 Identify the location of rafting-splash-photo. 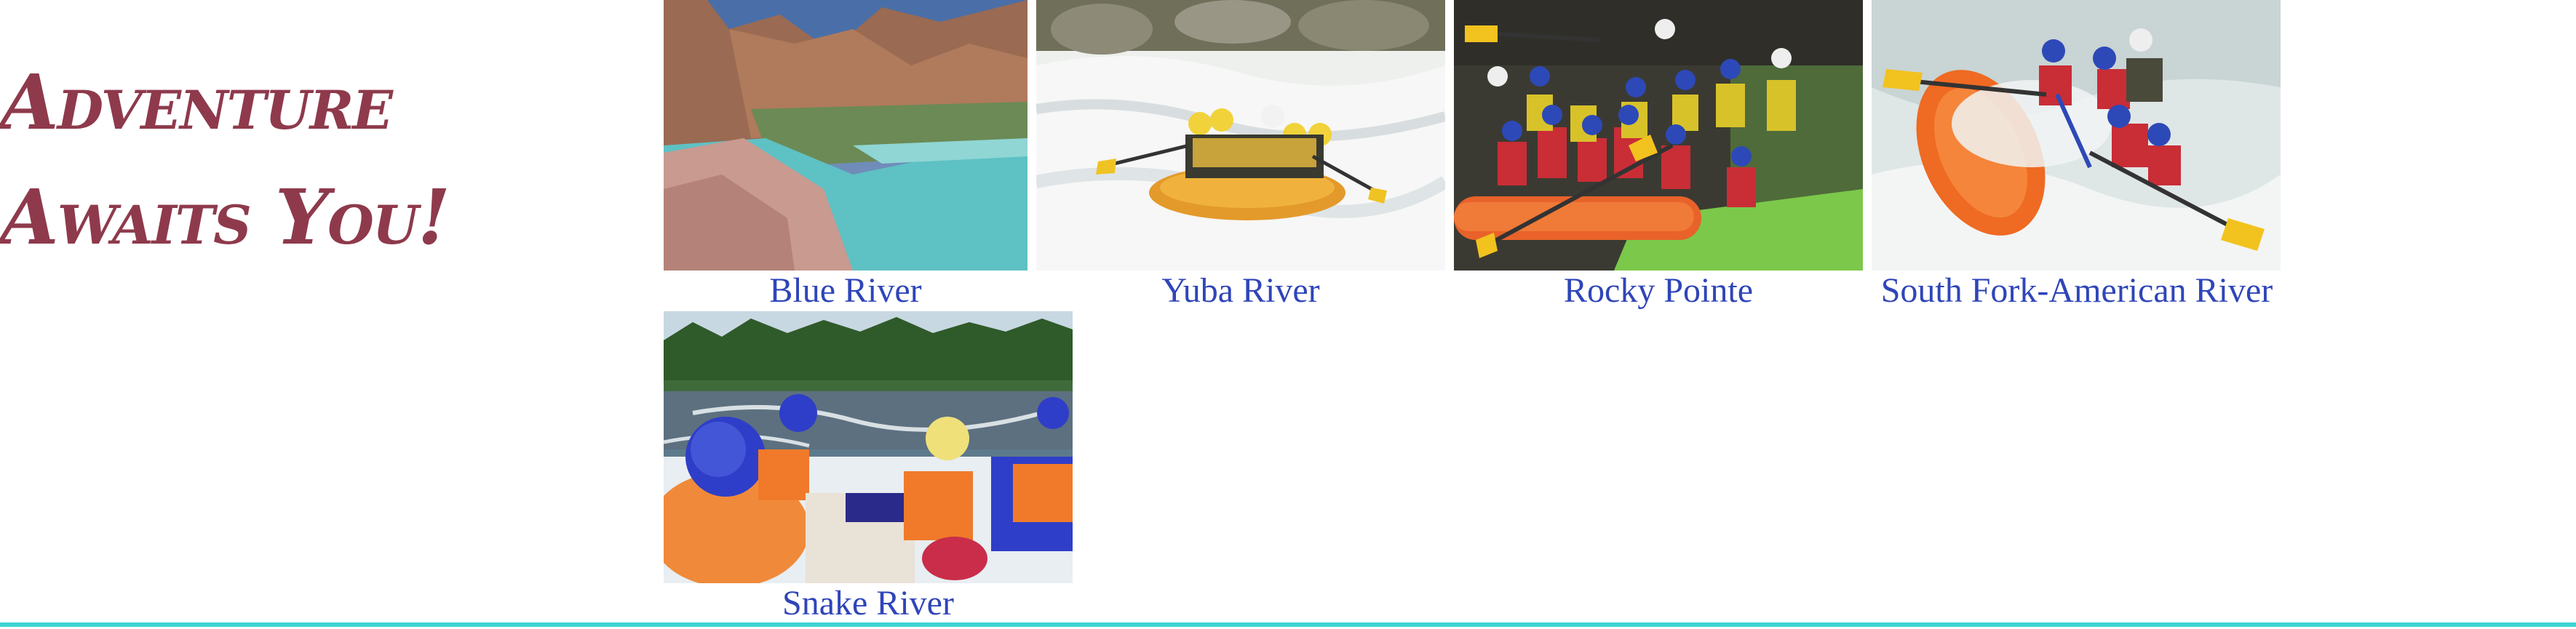
(2076, 135).